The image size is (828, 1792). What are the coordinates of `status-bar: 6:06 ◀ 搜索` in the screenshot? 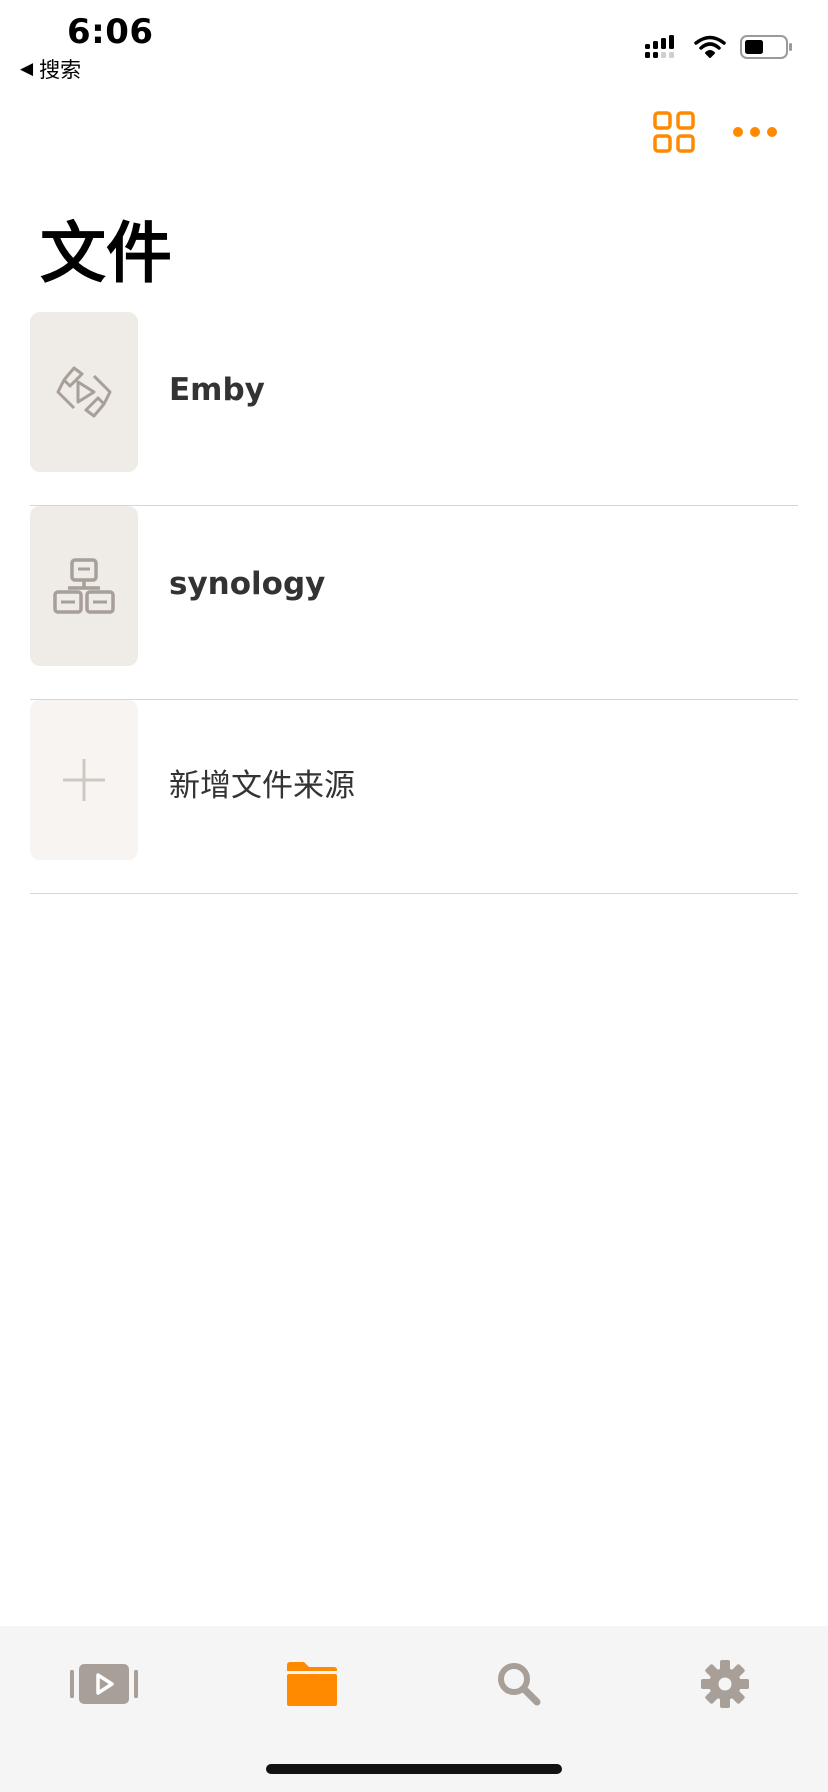 It's located at (414, 45).